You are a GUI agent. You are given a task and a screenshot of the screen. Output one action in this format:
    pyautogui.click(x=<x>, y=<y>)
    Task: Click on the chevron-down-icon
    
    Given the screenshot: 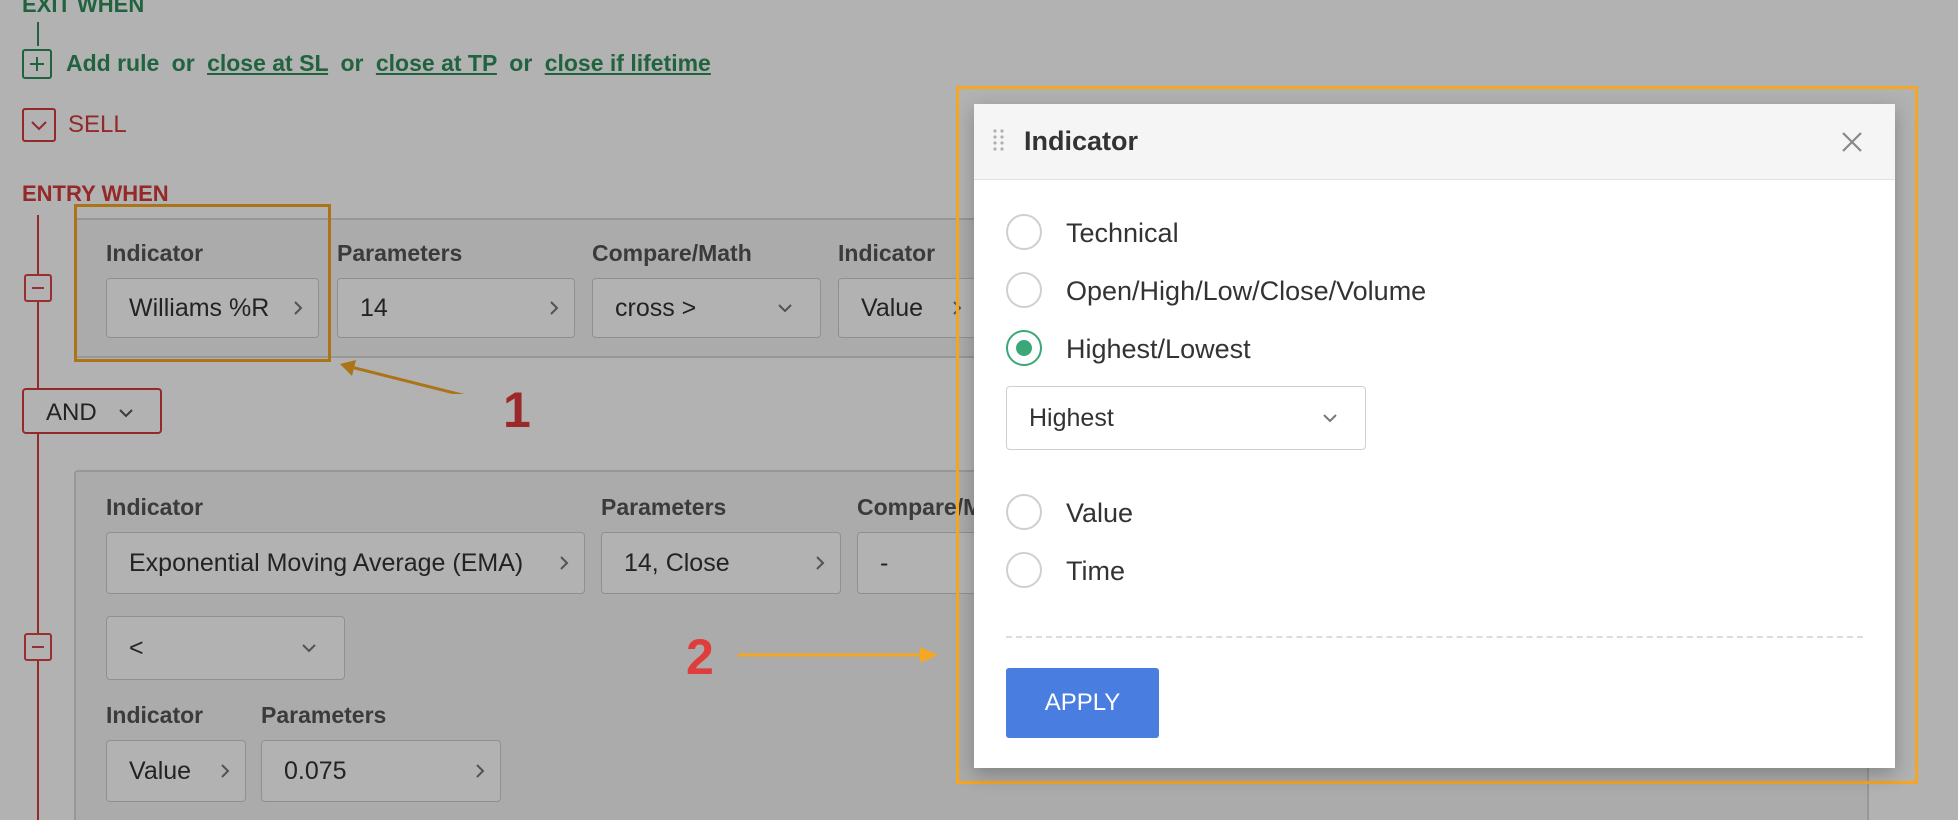 What is the action you would take?
    pyautogui.click(x=1330, y=418)
    